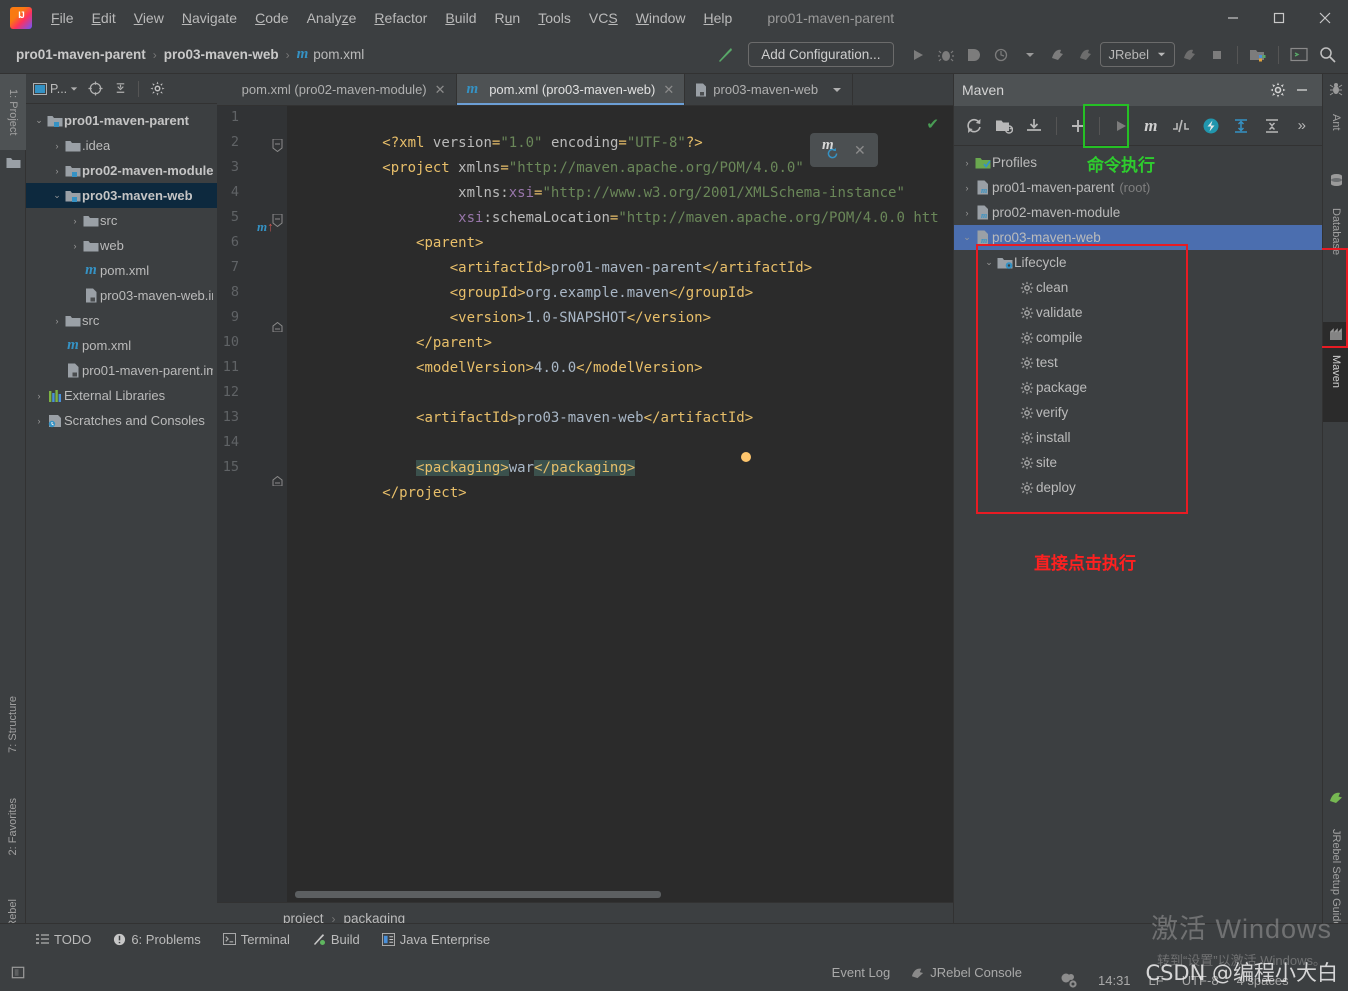 The width and height of the screenshot is (1348, 991). What do you see at coordinates (1138, 312) in the screenshot?
I see `maven-tree-item: validate` at bounding box center [1138, 312].